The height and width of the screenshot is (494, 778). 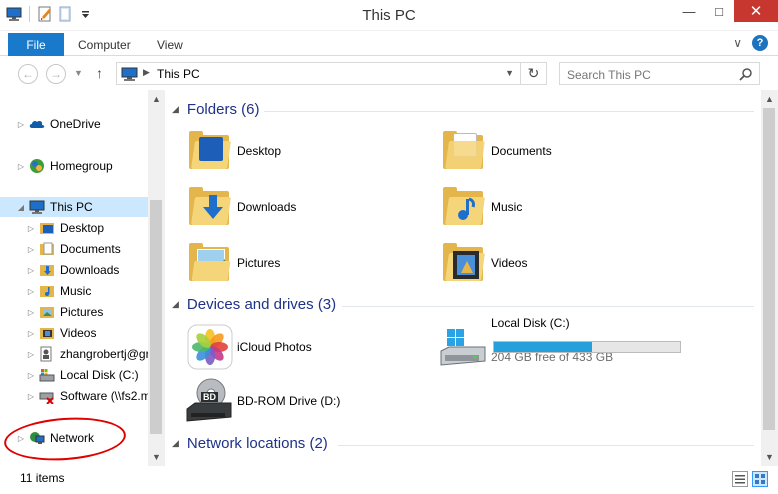 I want to click on maximize-icon: □, so click(x=719, y=11).